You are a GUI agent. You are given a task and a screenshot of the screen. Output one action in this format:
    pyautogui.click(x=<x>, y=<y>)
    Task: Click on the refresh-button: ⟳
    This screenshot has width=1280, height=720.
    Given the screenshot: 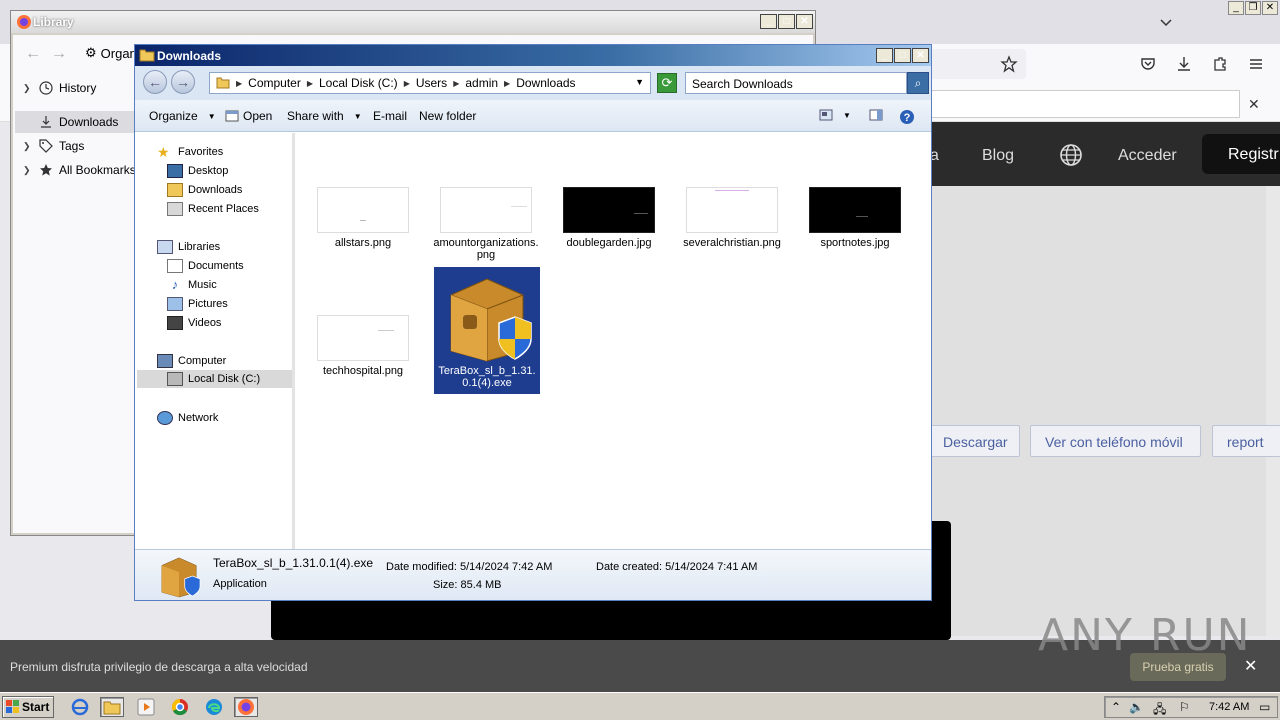 What is the action you would take?
    pyautogui.click(x=667, y=83)
    